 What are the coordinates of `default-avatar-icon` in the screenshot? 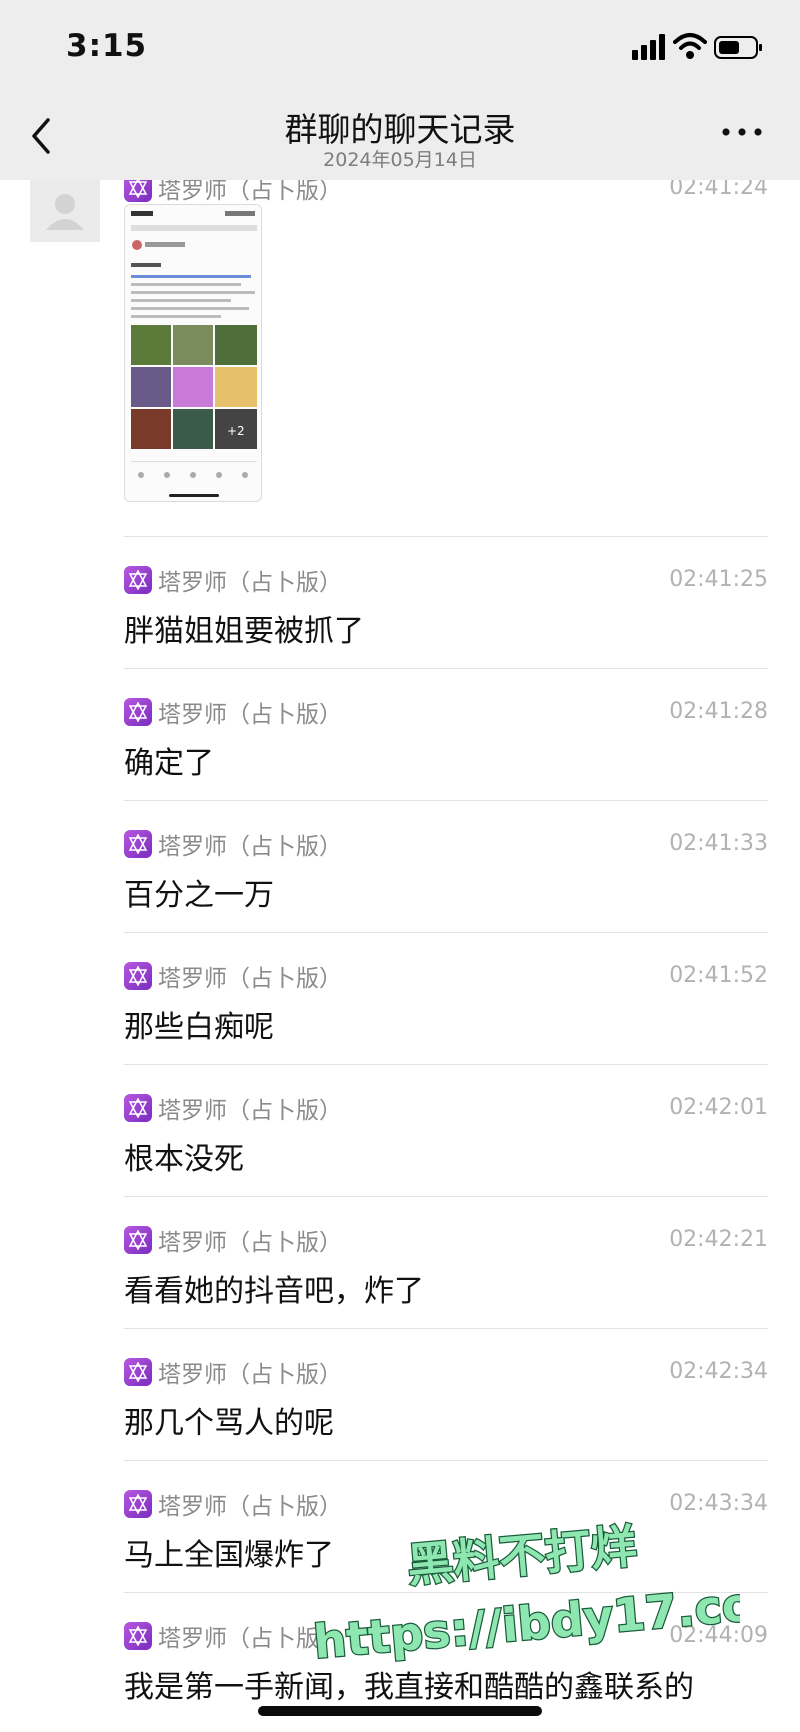 It's located at (65, 212).